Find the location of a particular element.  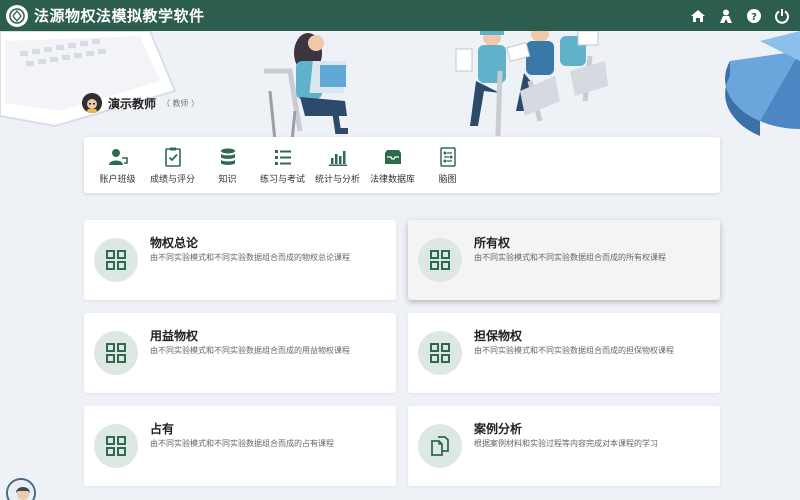

teacher-name: 演示教师 is located at coordinates (132, 103).